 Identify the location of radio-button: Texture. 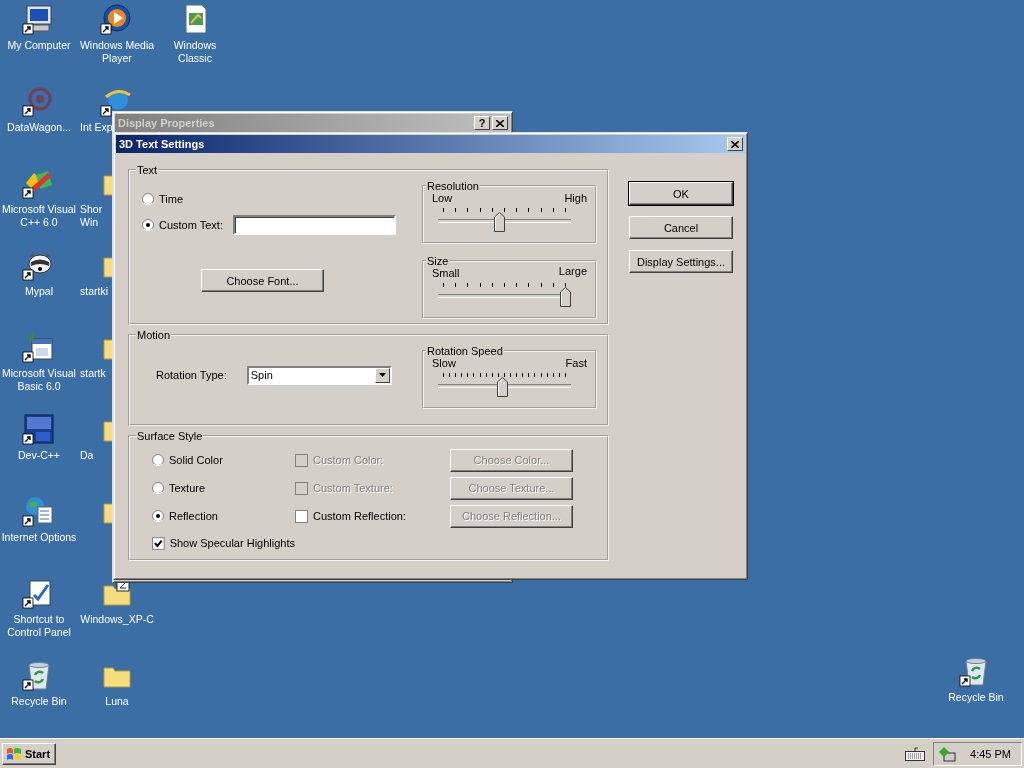
(223, 488).